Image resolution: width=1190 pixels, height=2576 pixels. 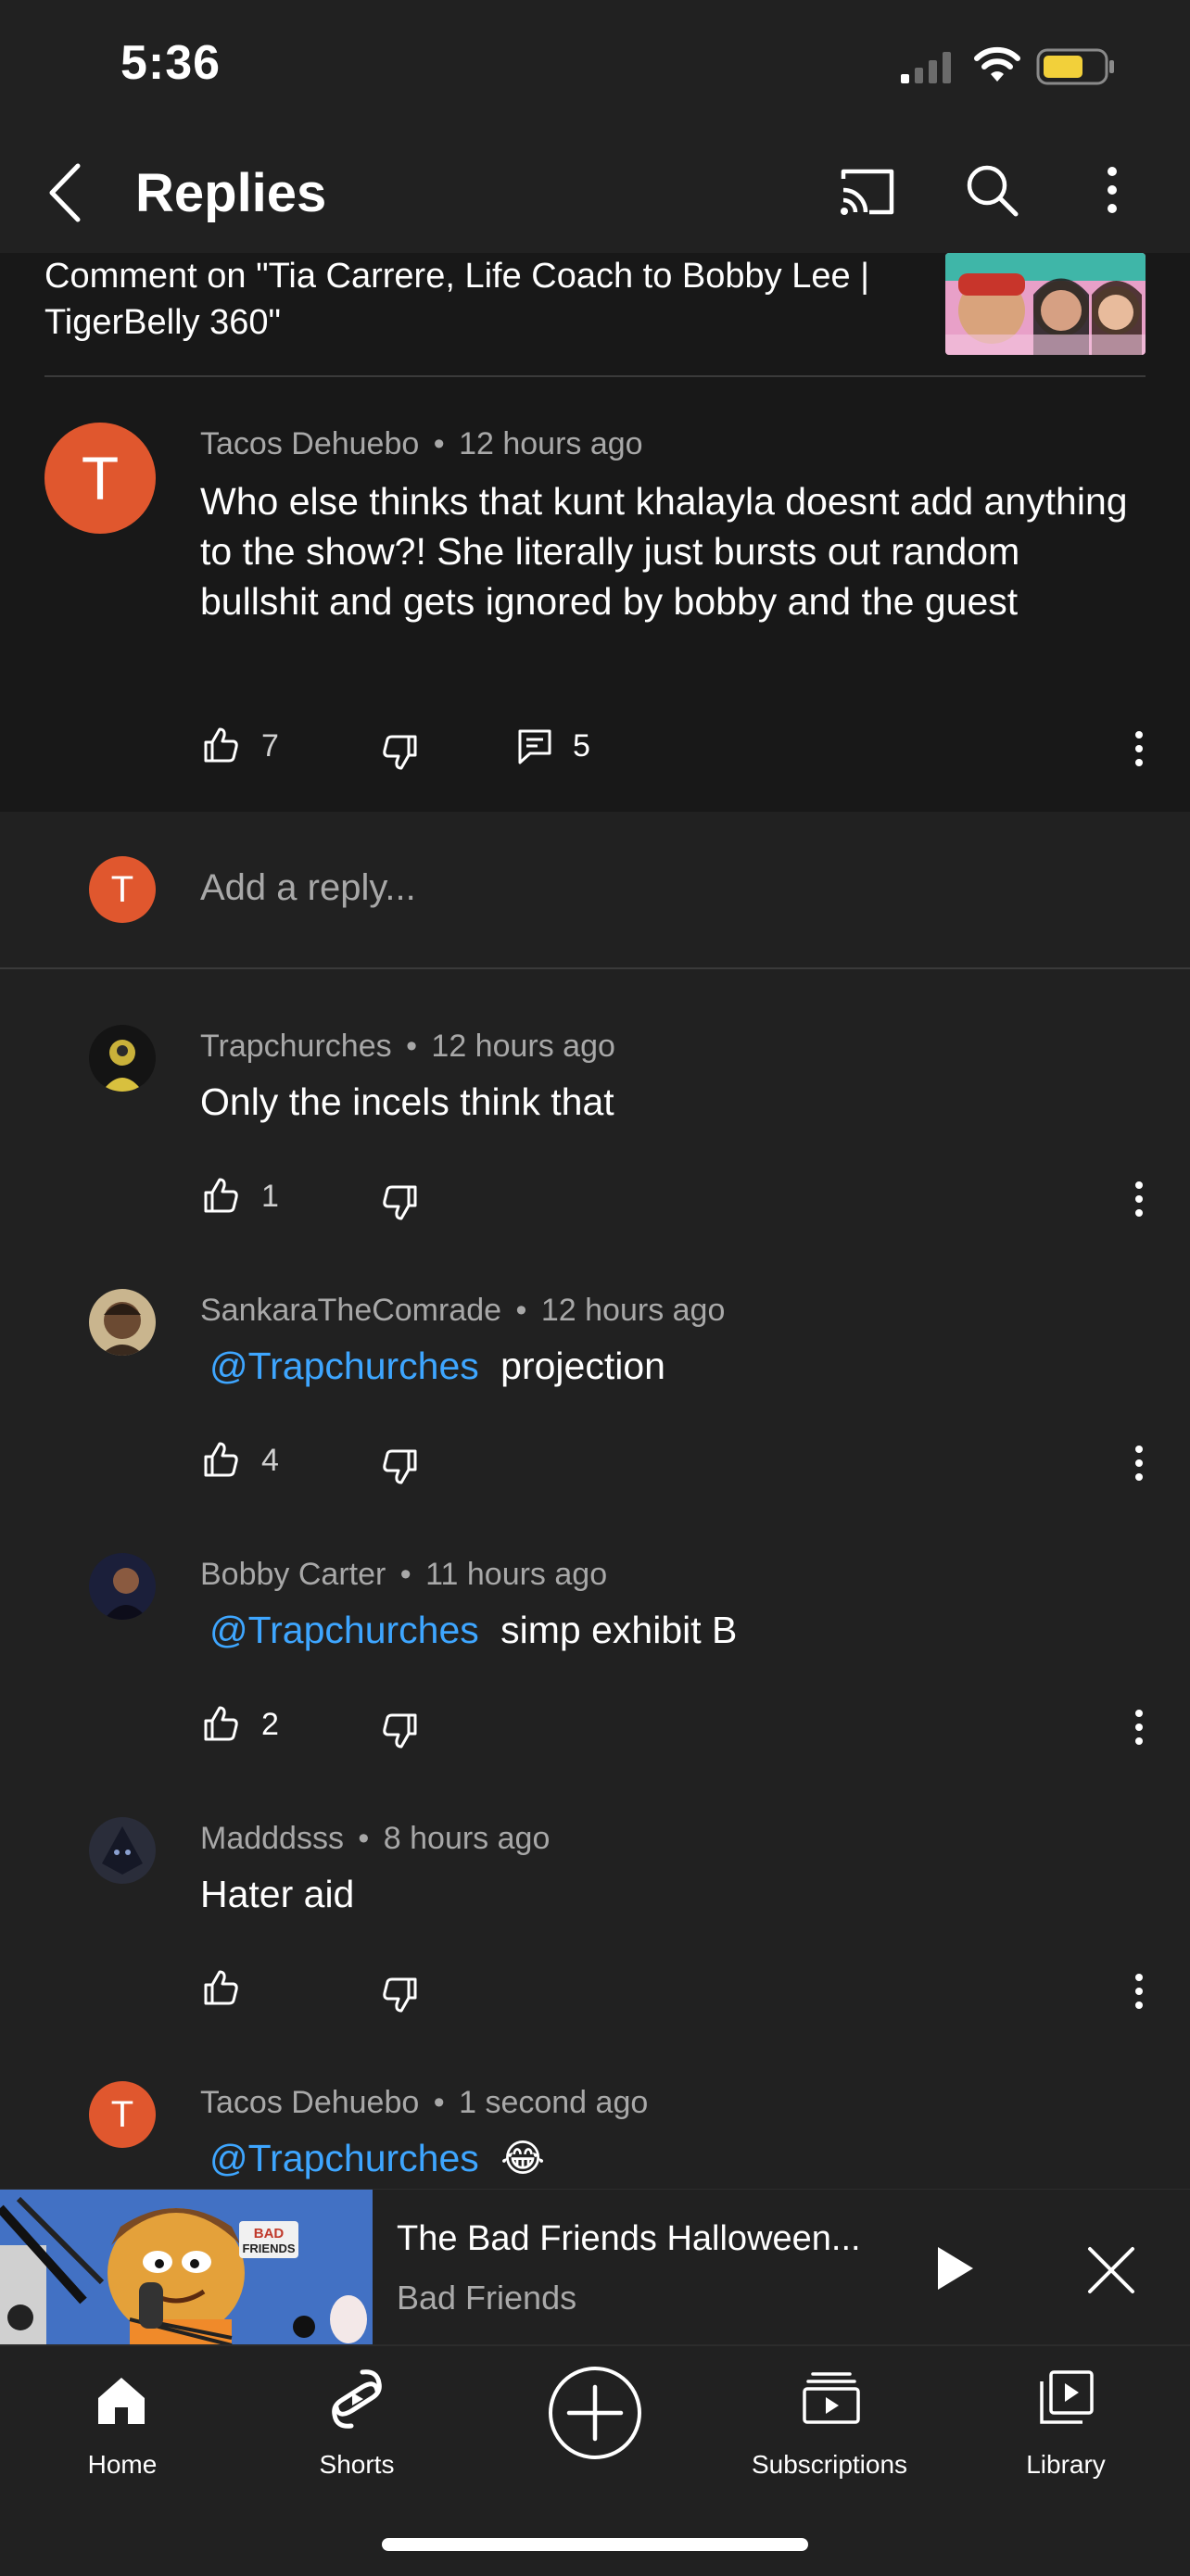 What do you see at coordinates (867, 192) in the screenshot?
I see `cast-icon` at bounding box center [867, 192].